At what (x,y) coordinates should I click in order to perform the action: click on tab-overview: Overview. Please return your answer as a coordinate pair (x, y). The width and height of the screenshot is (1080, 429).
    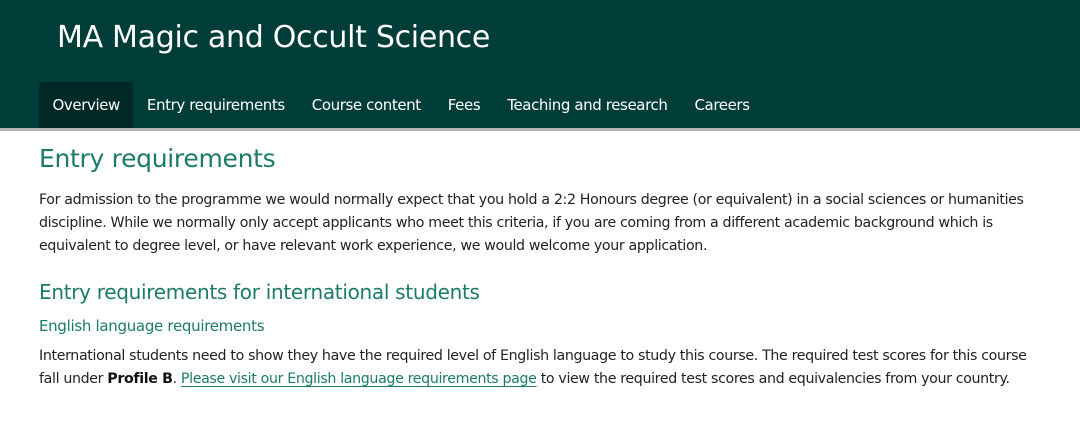
    Looking at the image, I should click on (86, 105).